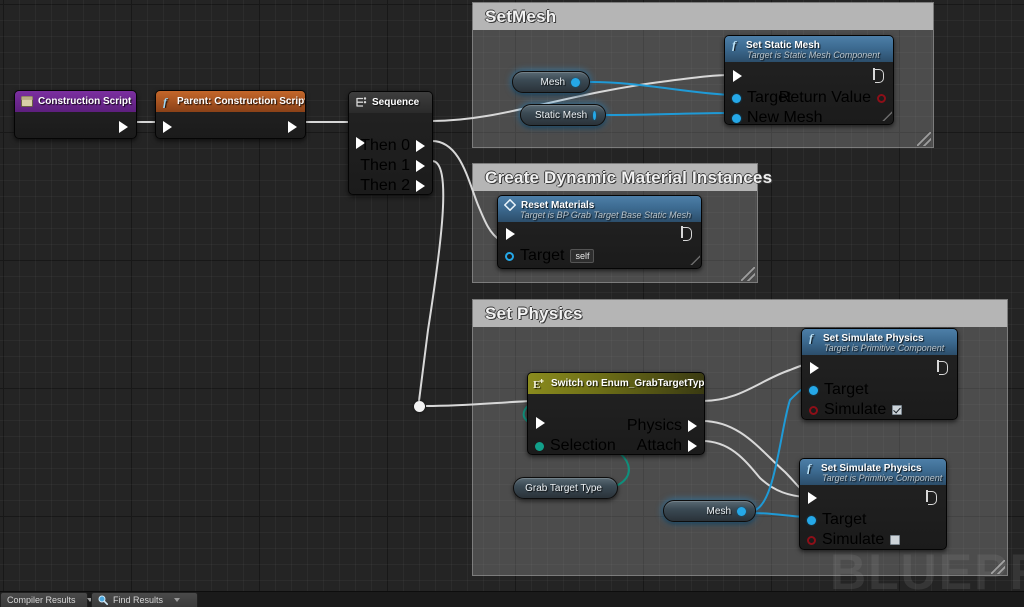 Image resolution: width=1024 pixels, height=607 pixels. I want to click on node-header: f Parent: Construction Script, so click(230, 101).